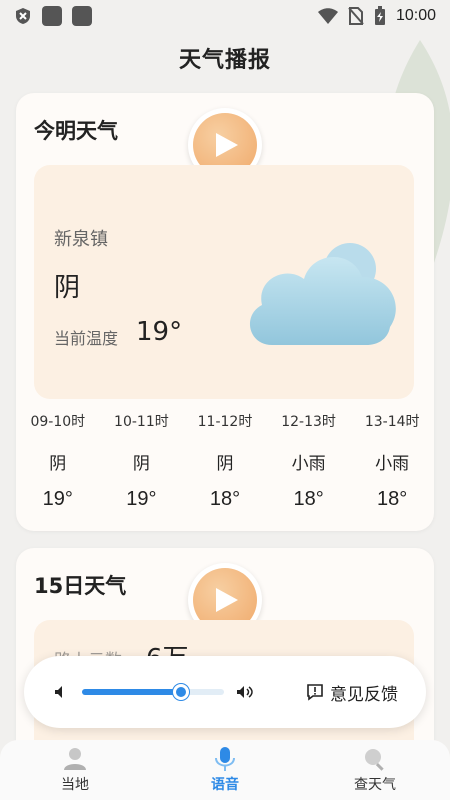  Describe the element at coordinates (415, 15) in the screenshot. I see `clock: 10:00` at that location.